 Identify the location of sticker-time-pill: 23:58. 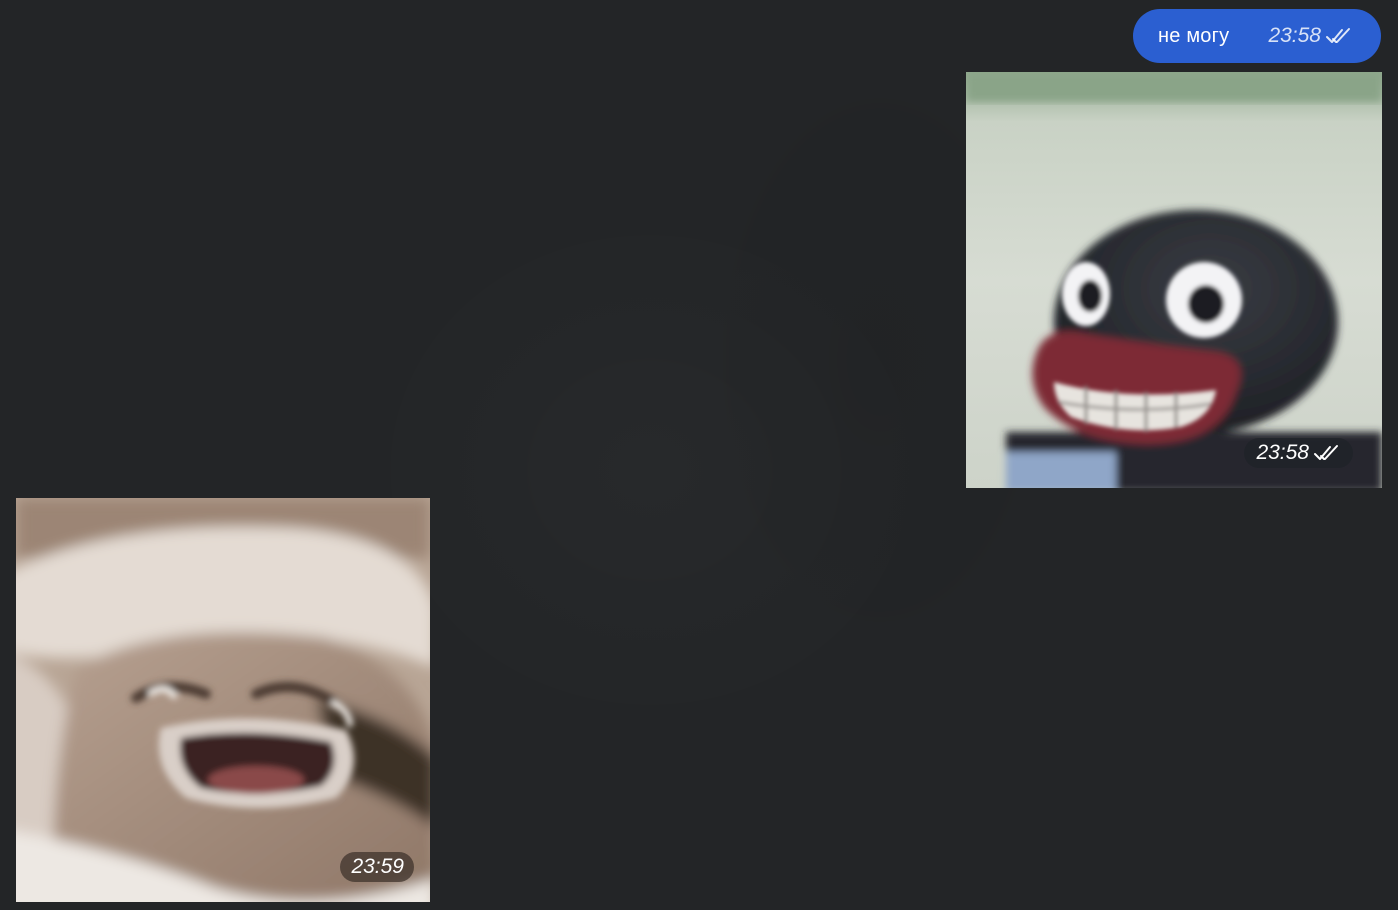
(1298, 453).